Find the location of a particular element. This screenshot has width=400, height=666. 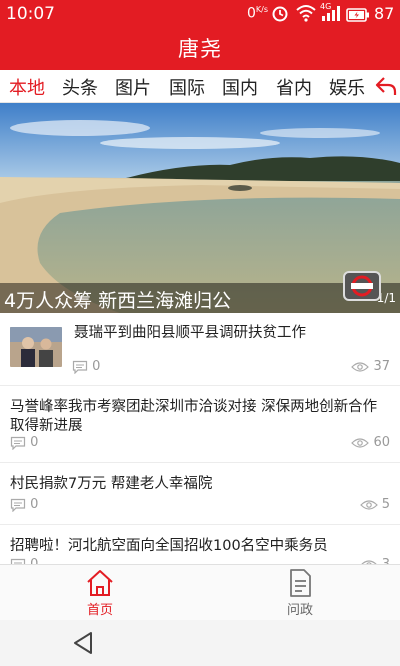

category-tabs: 本地 头条 图片 国际 国内 省内 娱乐 is located at coordinates (200, 86).